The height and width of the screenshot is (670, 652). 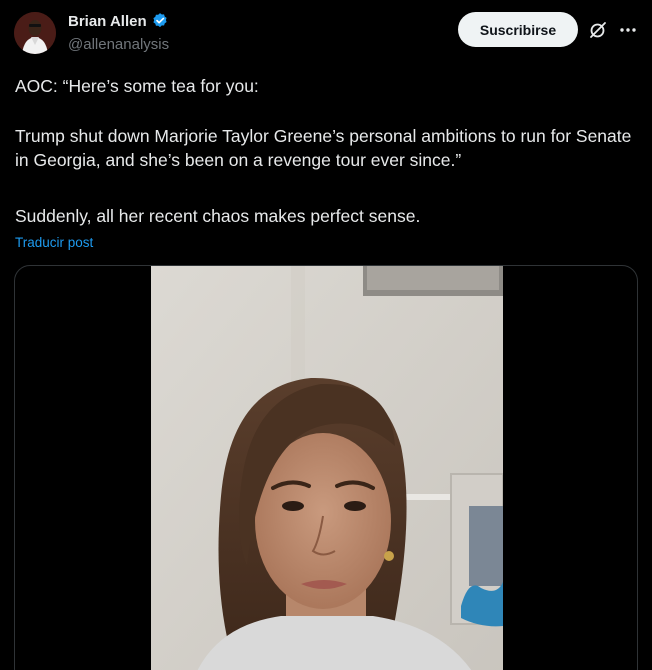 What do you see at coordinates (160, 21) in the screenshot?
I see `verified-badge-icon` at bounding box center [160, 21].